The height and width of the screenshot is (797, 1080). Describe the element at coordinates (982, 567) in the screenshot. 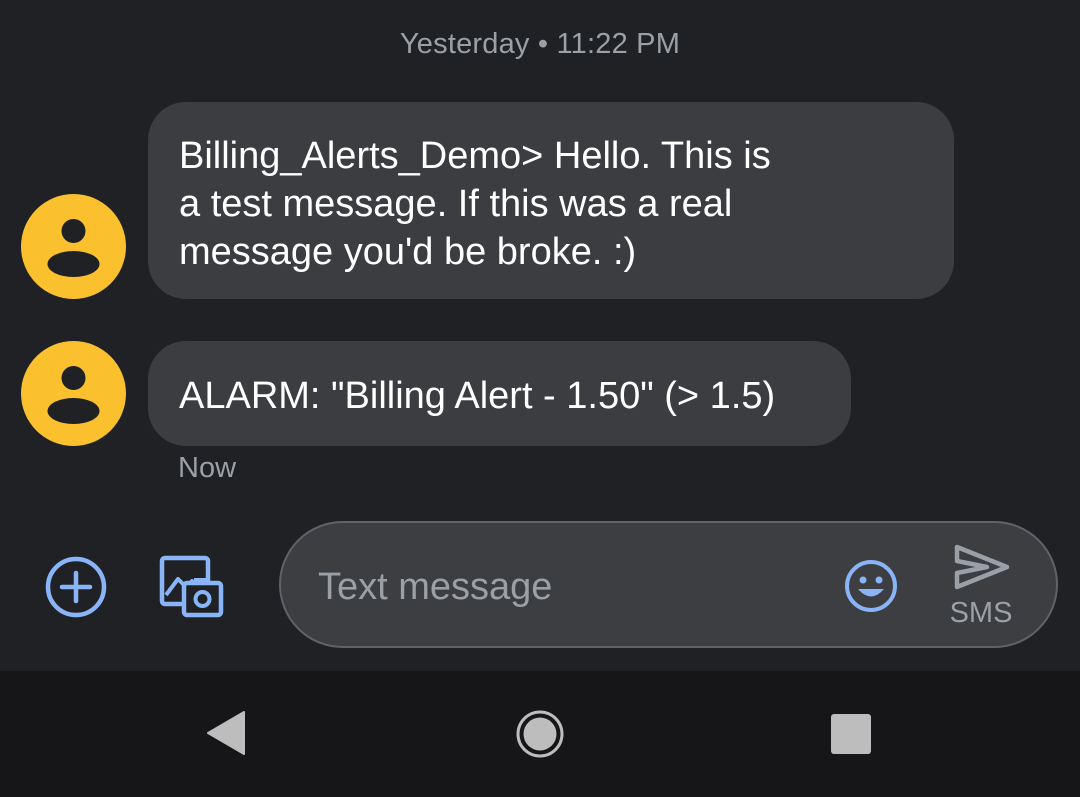

I see `send-icon` at that location.